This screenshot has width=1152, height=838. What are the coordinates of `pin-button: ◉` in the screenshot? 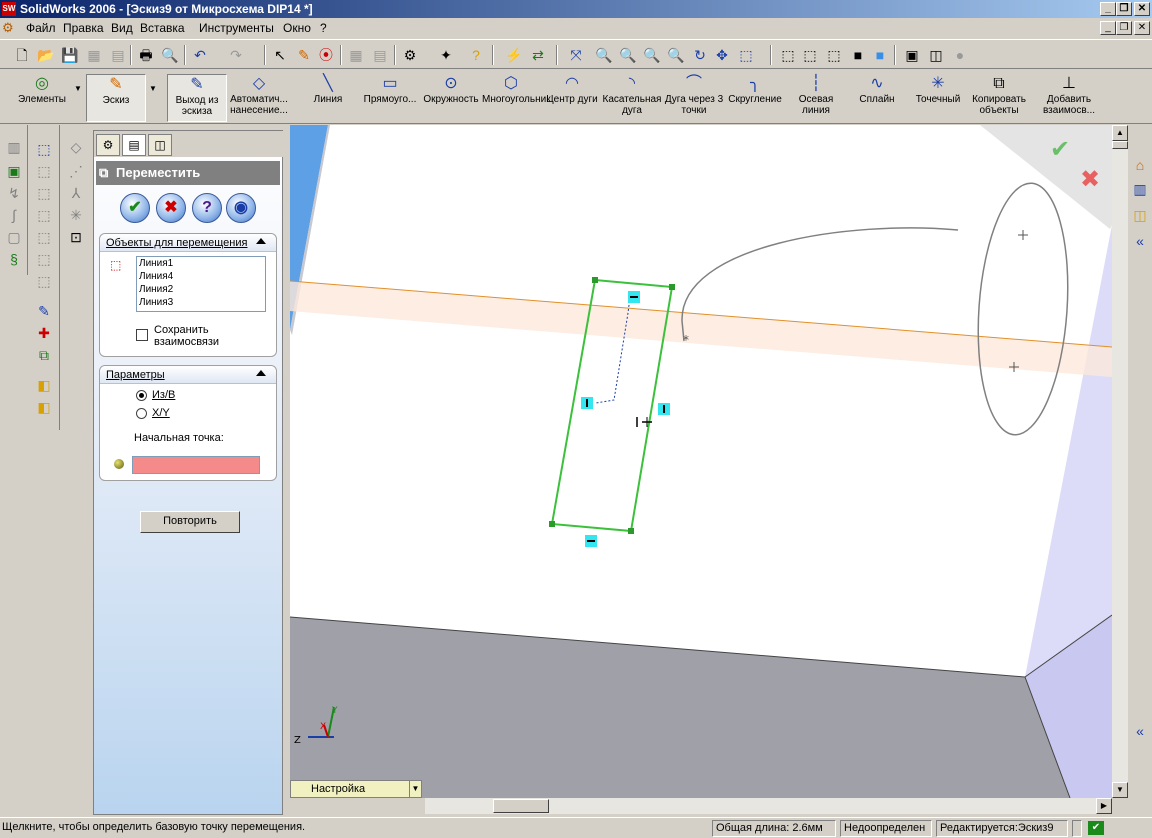 It's located at (241, 208).